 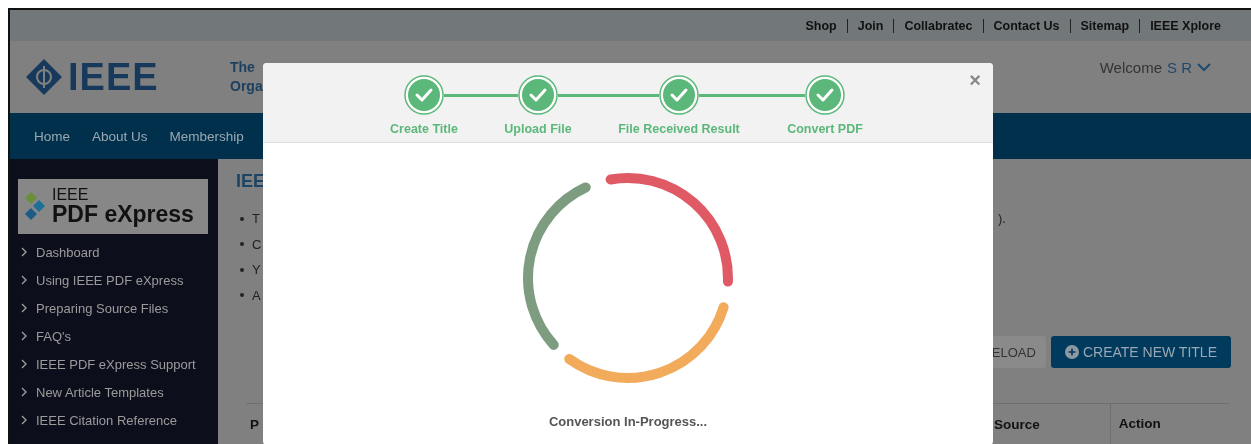 What do you see at coordinates (679, 129) in the screenshot?
I see `step-label: File Received Result` at bounding box center [679, 129].